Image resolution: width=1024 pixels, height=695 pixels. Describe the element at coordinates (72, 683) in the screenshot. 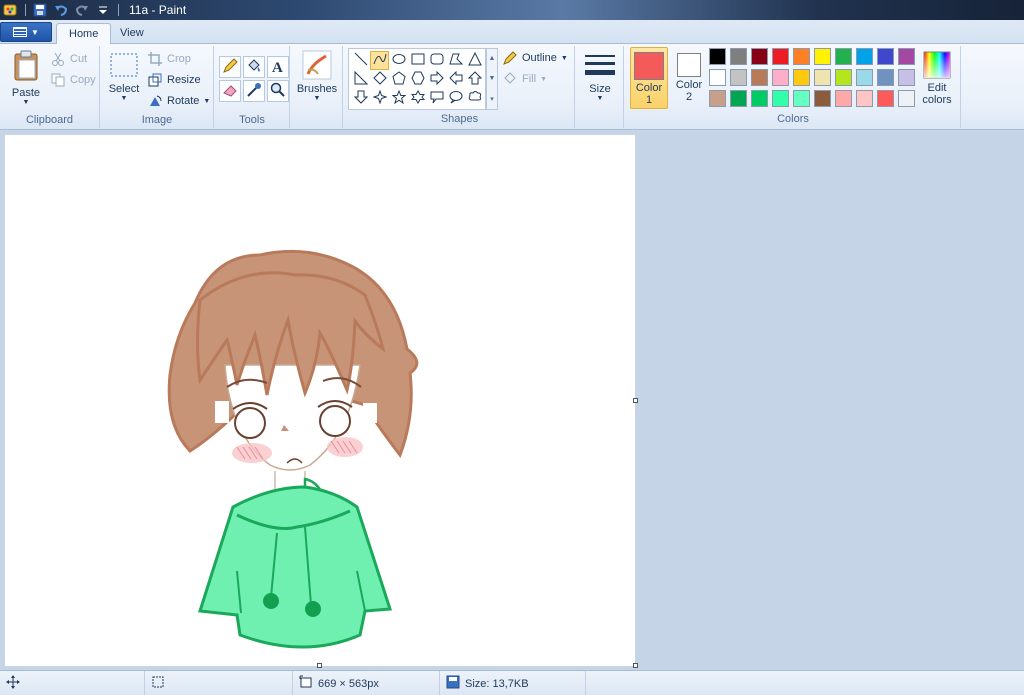

I see `cursor-position` at that location.